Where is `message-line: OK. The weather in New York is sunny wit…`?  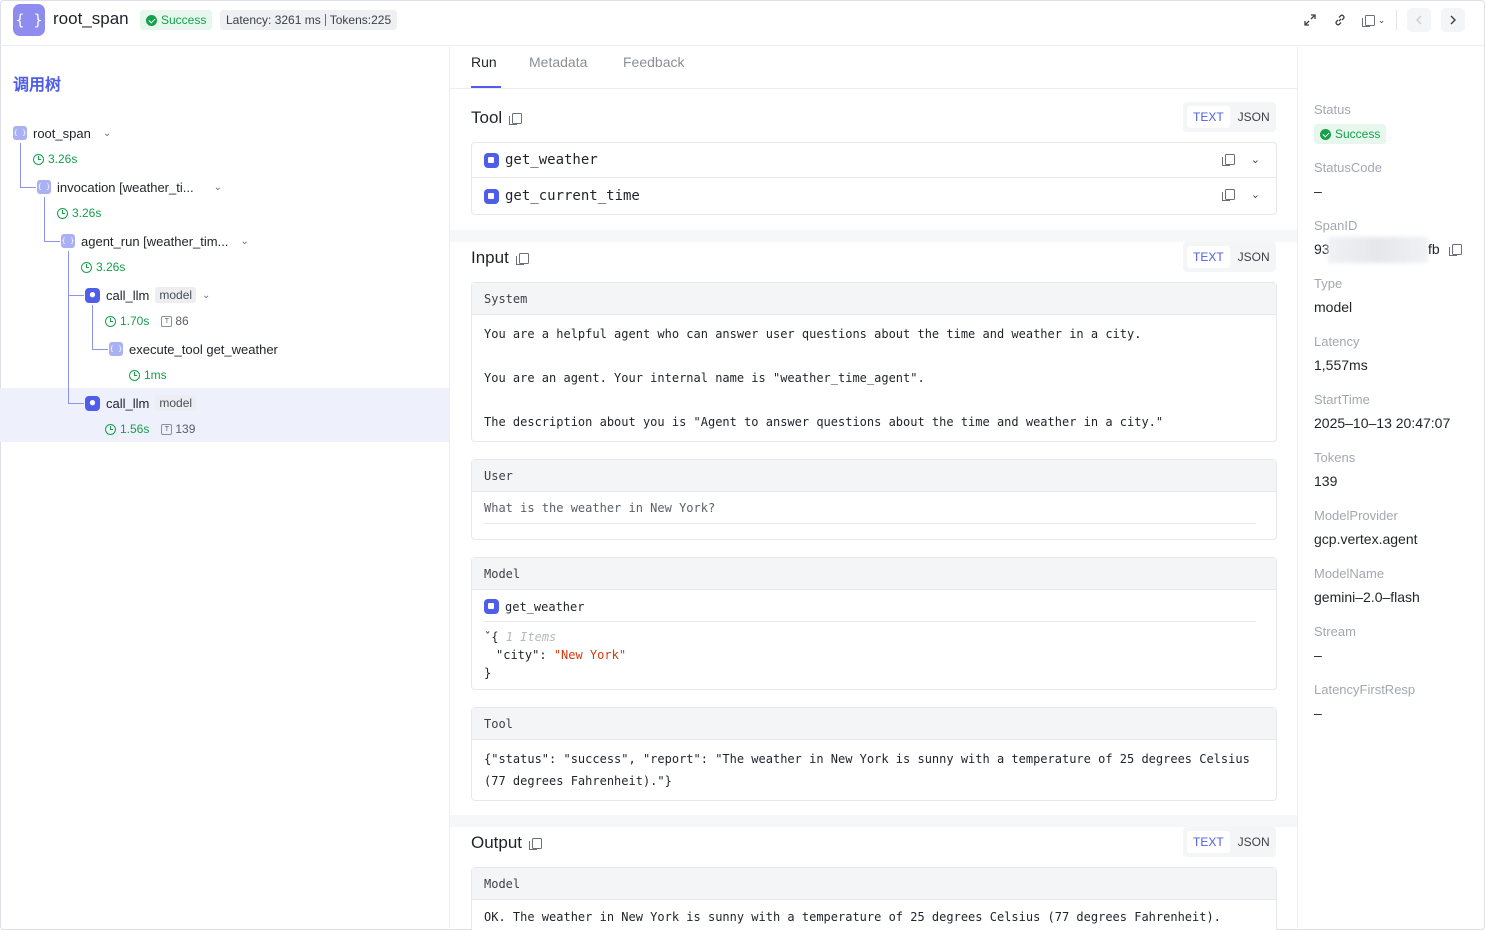 message-line: OK. The weather in New York is sunny wit… is located at coordinates (852, 917).